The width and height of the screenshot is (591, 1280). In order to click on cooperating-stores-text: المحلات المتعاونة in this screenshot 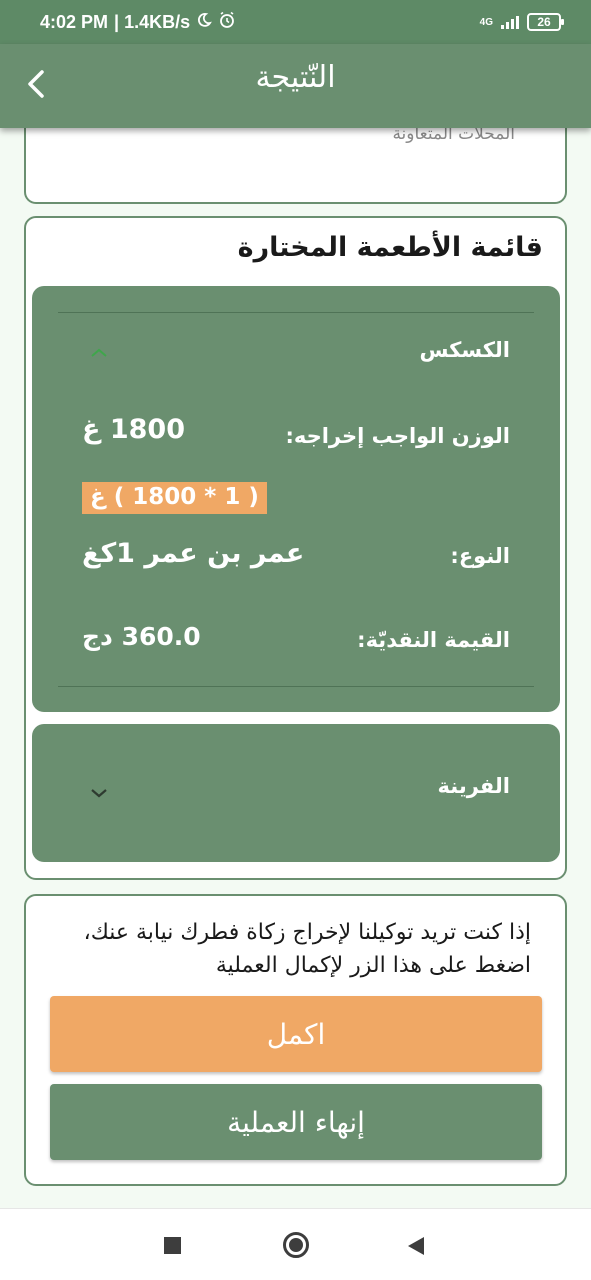, I will do `click(453, 136)`.